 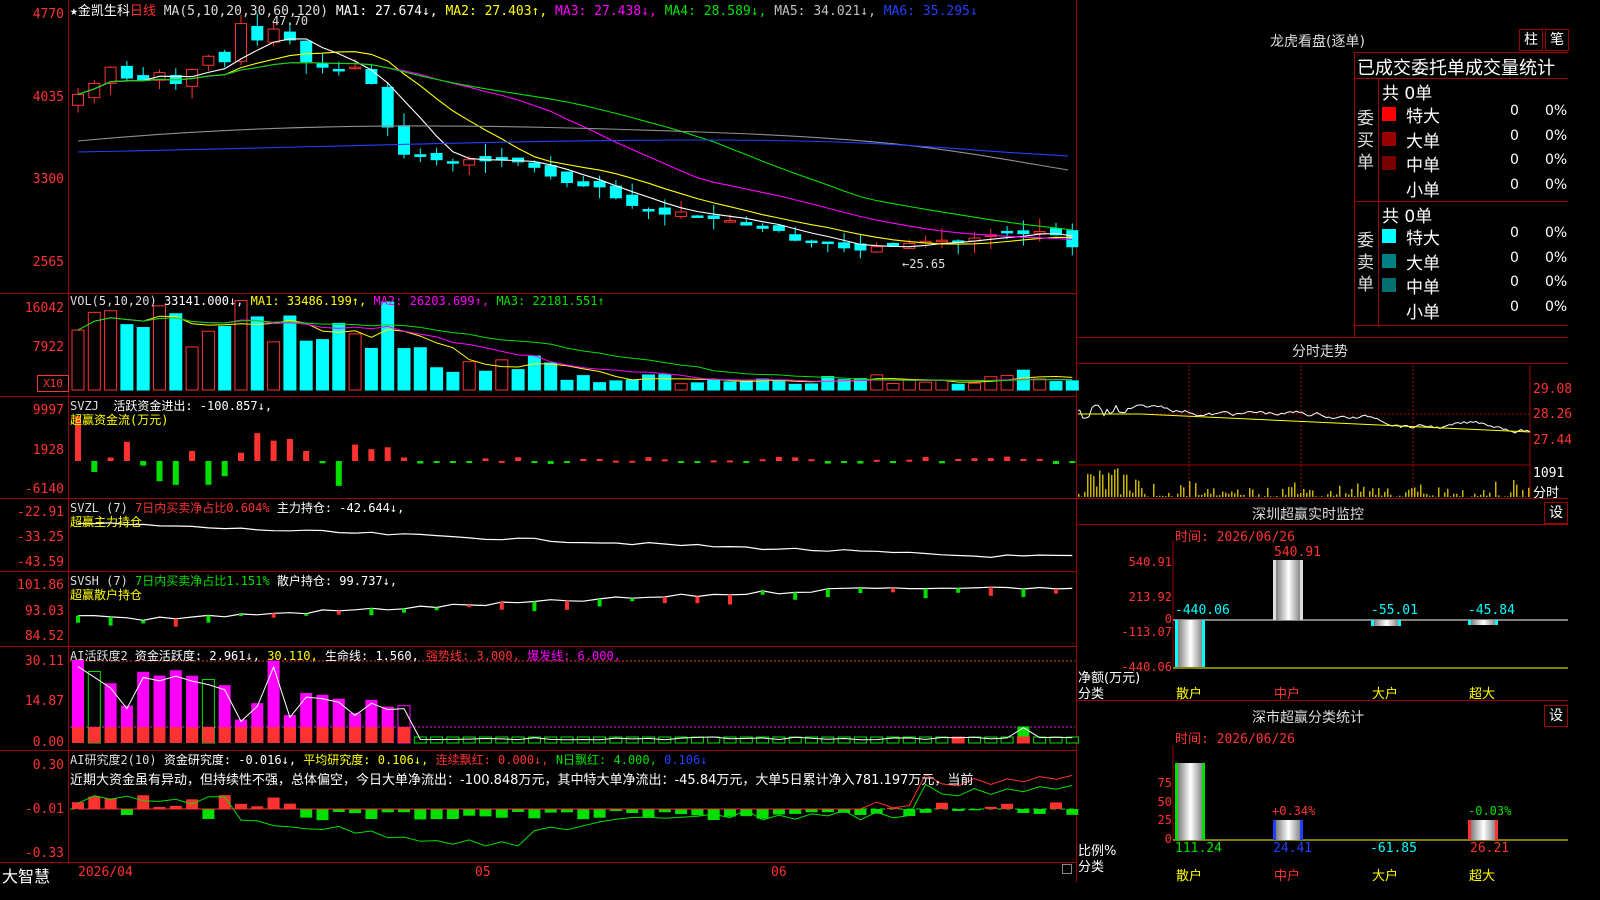 I want to click on period-label: 日线, so click(x=143, y=11).